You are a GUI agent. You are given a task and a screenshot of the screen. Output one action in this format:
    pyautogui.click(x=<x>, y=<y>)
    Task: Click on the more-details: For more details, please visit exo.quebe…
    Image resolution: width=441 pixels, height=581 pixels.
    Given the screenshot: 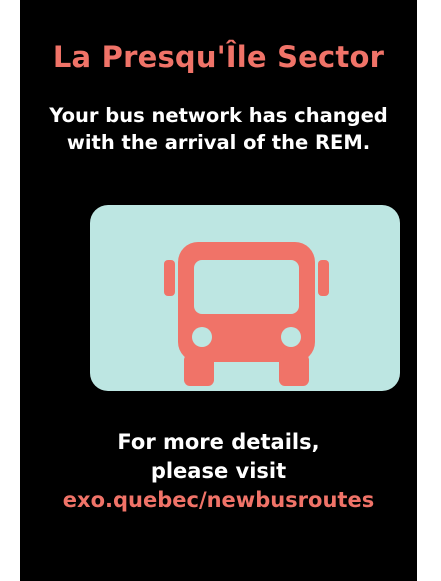 What is the action you would take?
    pyautogui.click(x=218, y=471)
    